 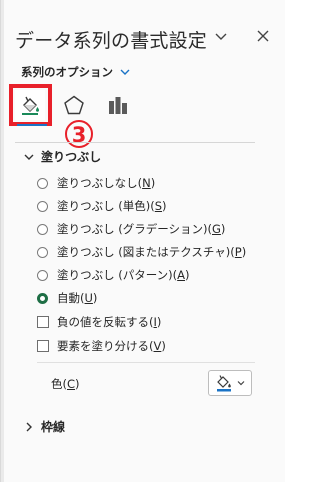 I want to click on bar-chart-icon, so click(x=118, y=105).